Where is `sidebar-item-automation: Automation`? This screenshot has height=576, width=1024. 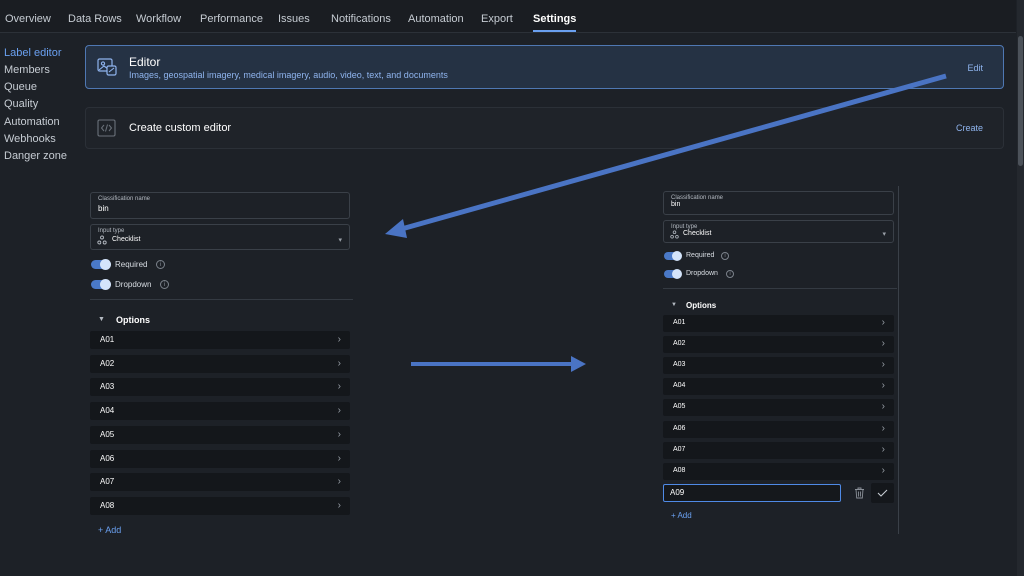
sidebar-item-automation: Automation is located at coordinates (32, 122).